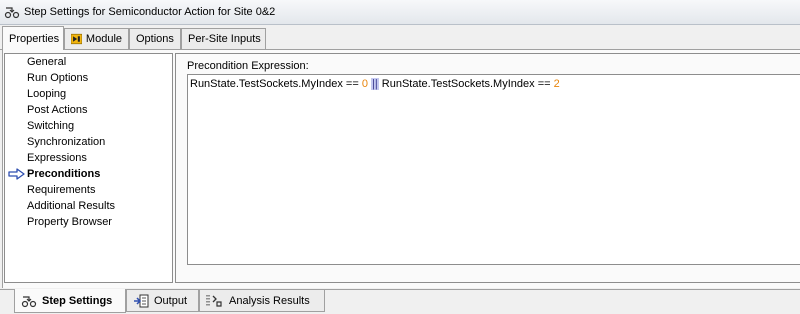 This screenshot has width=800, height=314. What do you see at coordinates (269, 300) in the screenshot?
I see `tab-label: Analysis Results` at bounding box center [269, 300].